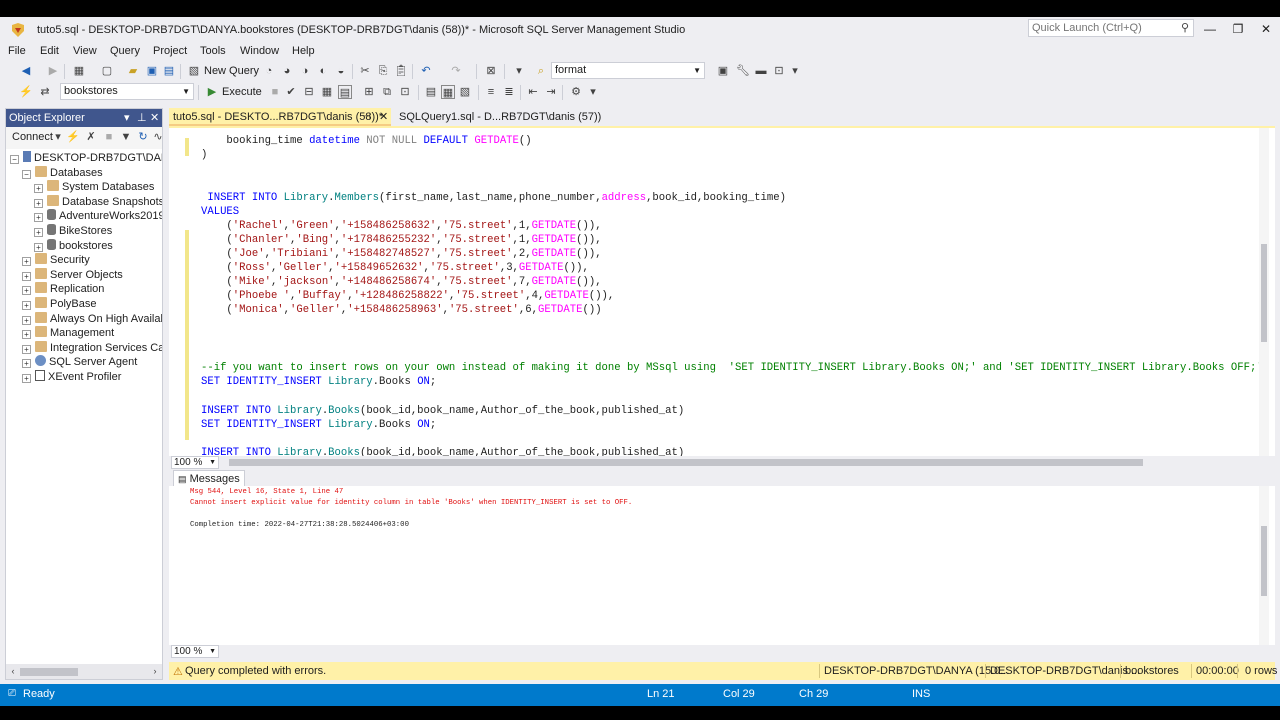 The width and height of the screenshot is (1280, 720). Describe the element at coordinates (1099, 28) in the screenshot. I see `quick-launch-input` at that location.